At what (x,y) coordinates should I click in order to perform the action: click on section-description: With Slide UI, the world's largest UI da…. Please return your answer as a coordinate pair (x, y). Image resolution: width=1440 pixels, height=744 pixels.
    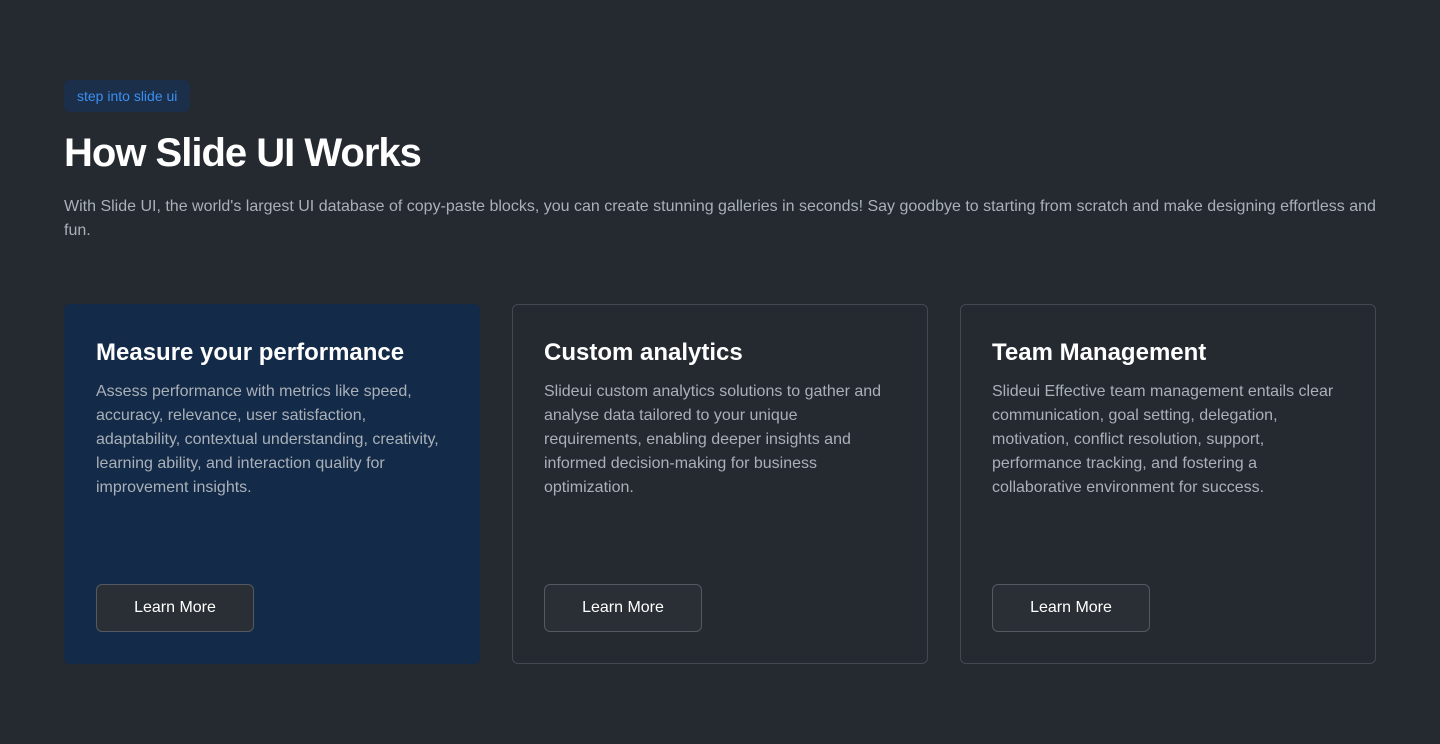
    Looking at the image, I should click on (720, 218).